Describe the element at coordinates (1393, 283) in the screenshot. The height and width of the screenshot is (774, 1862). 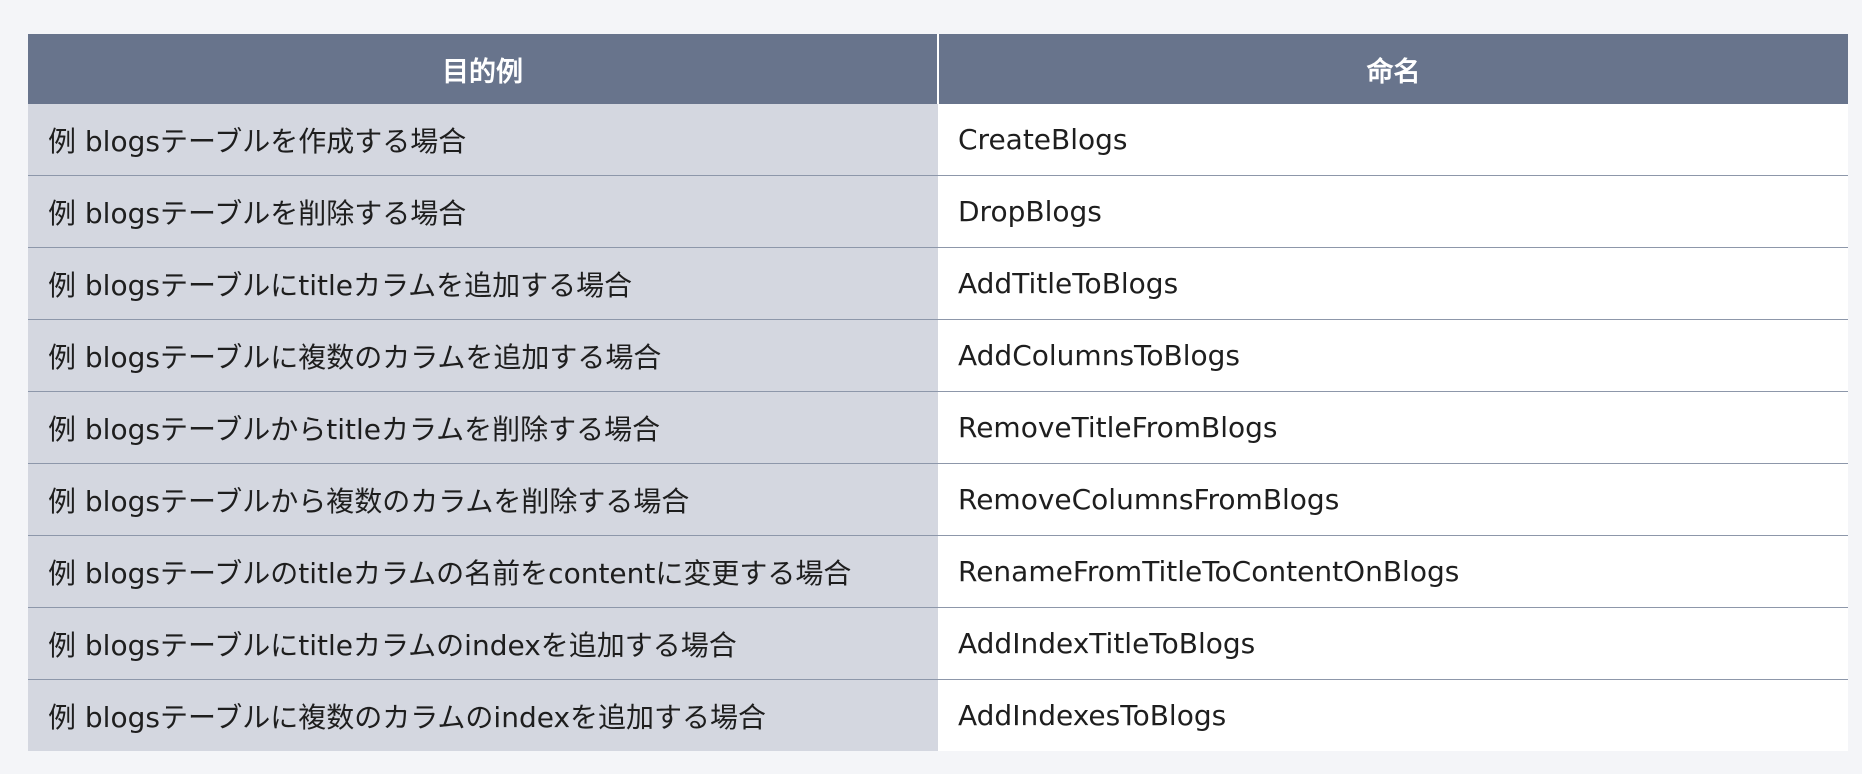
I see `name-cell: AddTitleToBlogs` at that location.